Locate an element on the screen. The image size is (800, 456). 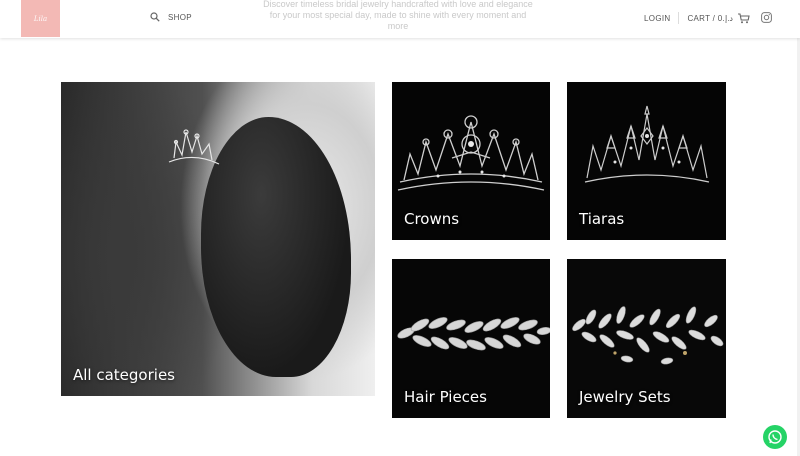
site-logo: Lila is located at coordinates (40, 18).